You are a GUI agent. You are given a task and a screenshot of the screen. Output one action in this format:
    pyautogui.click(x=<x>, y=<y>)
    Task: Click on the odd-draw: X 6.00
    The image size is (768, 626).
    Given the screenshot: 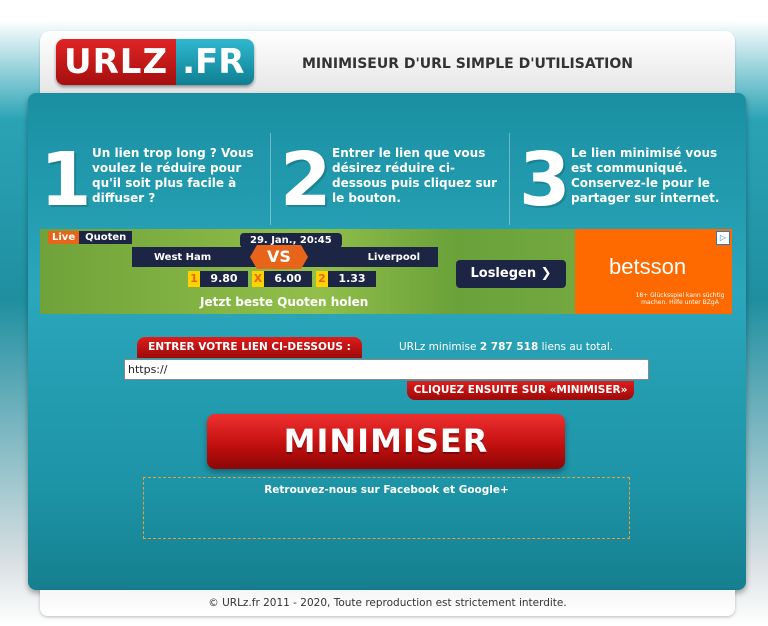 What is the action you would take?
    pyautogui.click(x=282, y=279)
    